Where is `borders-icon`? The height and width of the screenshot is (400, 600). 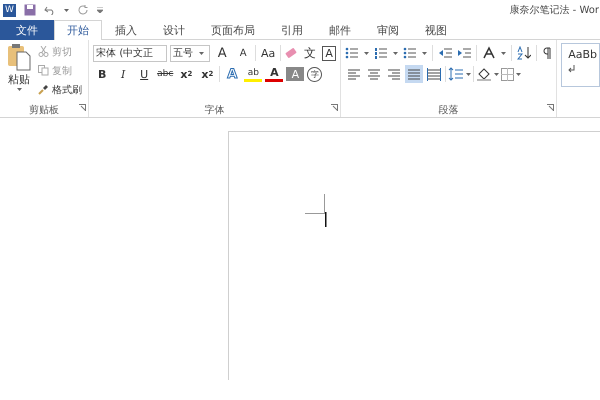
borders-icon is located at coordinates (507, 74).